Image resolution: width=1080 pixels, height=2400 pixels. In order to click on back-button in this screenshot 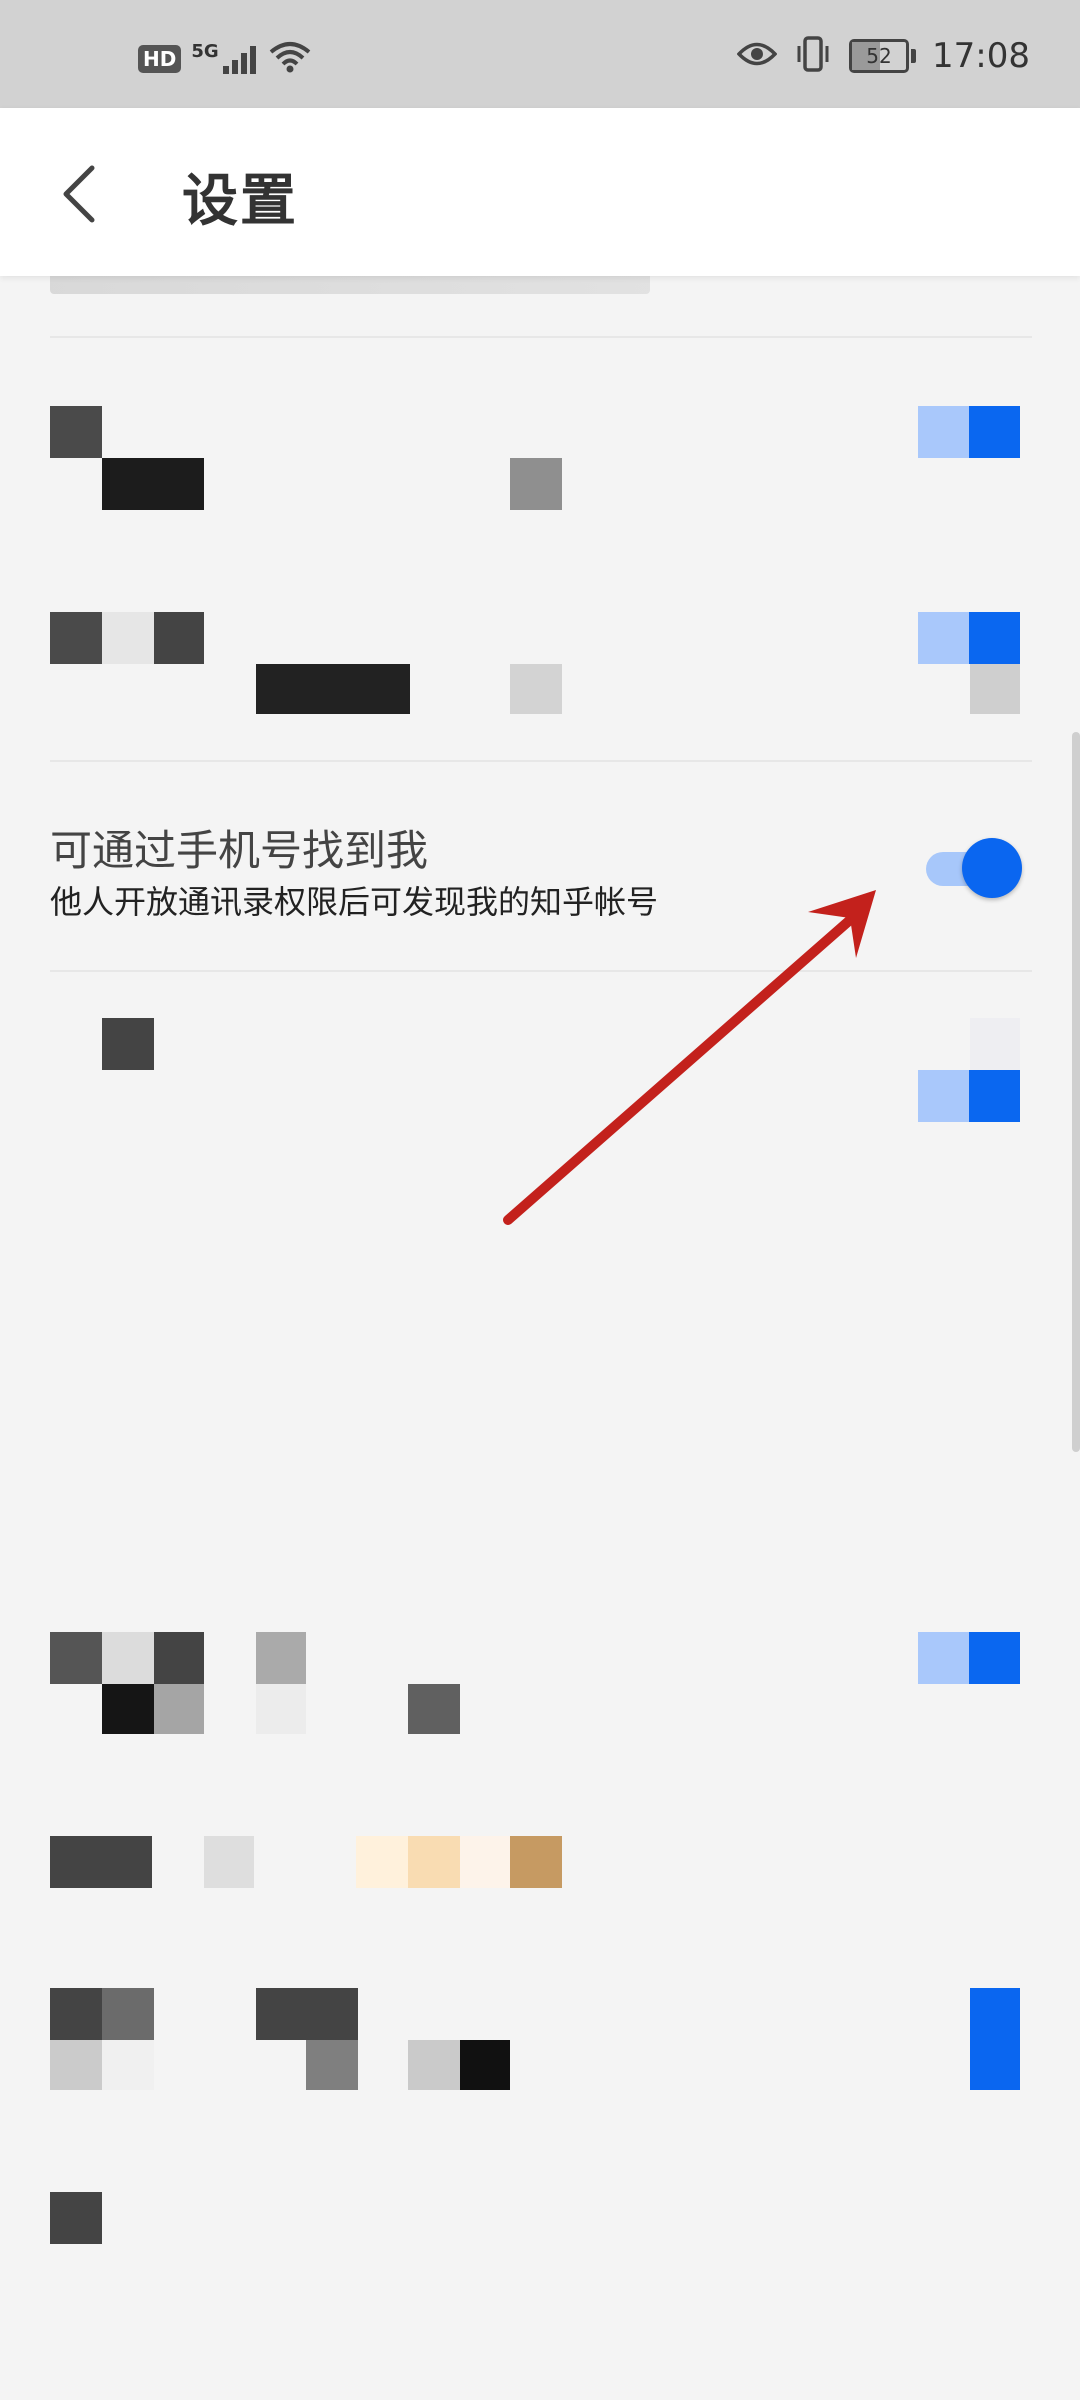, I will do `click(85, 194)`.